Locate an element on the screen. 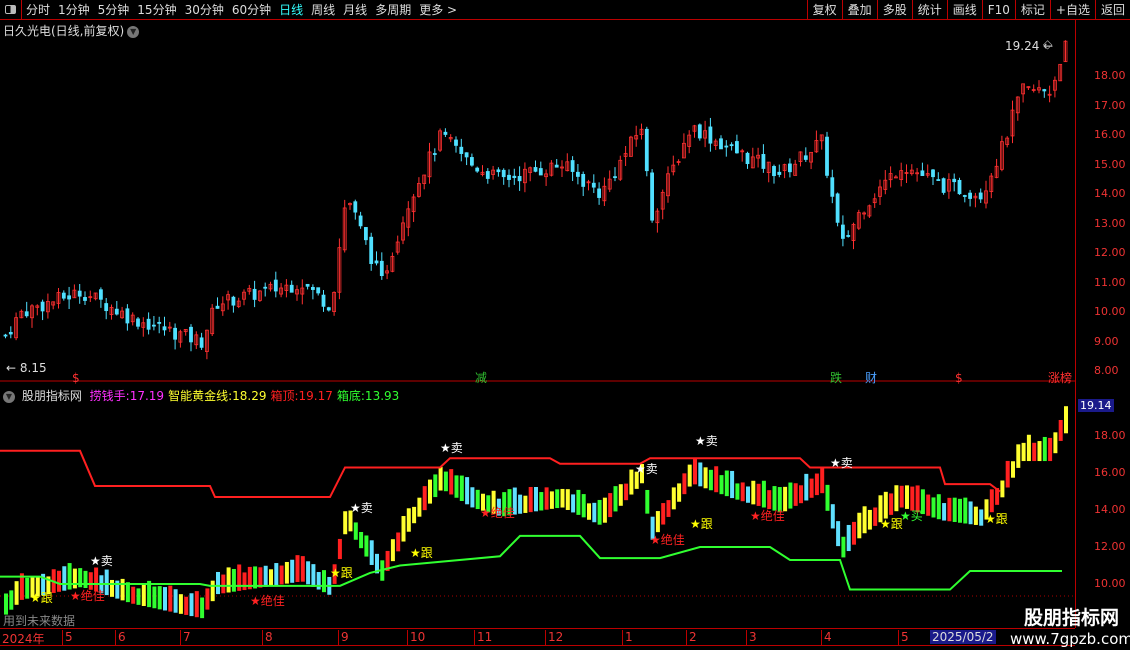 The width and height of the screenshot is (1130, 650). price-tick: 13.00 is located at coordinates (1110, 223).